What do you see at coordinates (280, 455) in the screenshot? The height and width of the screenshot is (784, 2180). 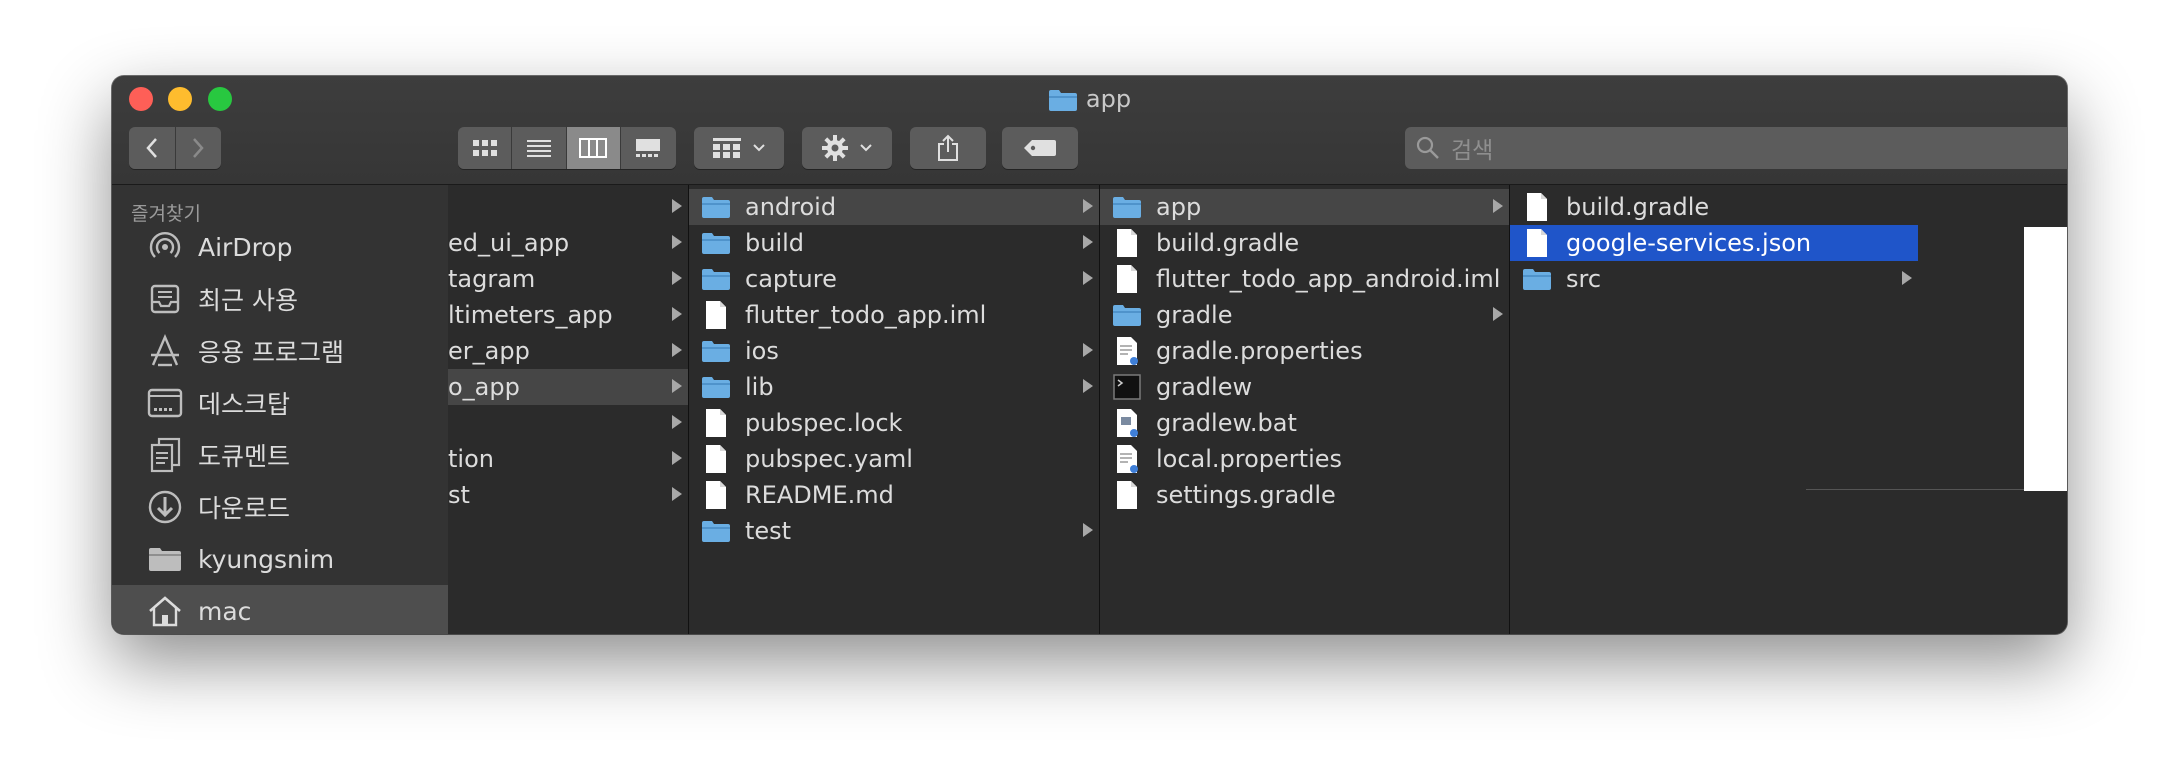 I see `sidebar-item-documents: 도큐멘트` at bounding box center [280, 455].